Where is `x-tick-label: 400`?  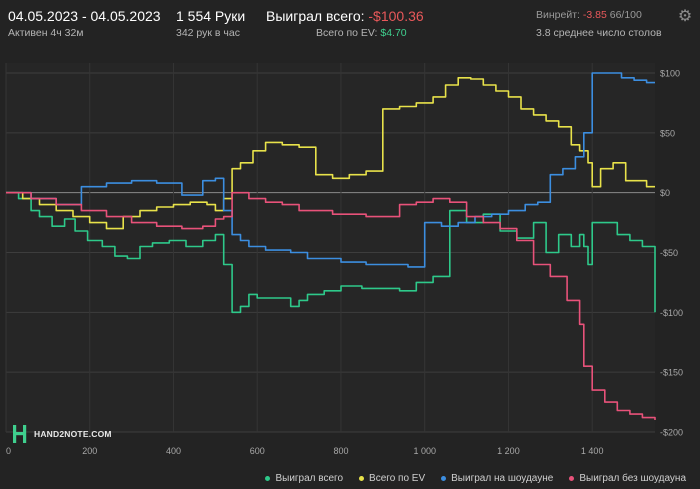 x-tick-label: 400 is located at coordinates (173, 451).